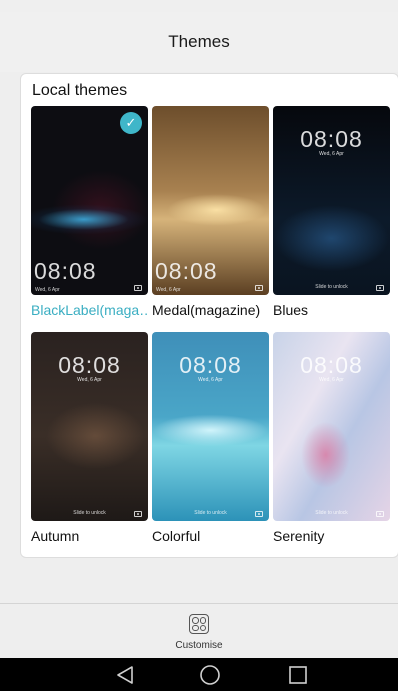 The image size is (398, 691). Describe the element at coordinates (291, 310) in the screenshot. I see `theme-label: Blues` at that location.